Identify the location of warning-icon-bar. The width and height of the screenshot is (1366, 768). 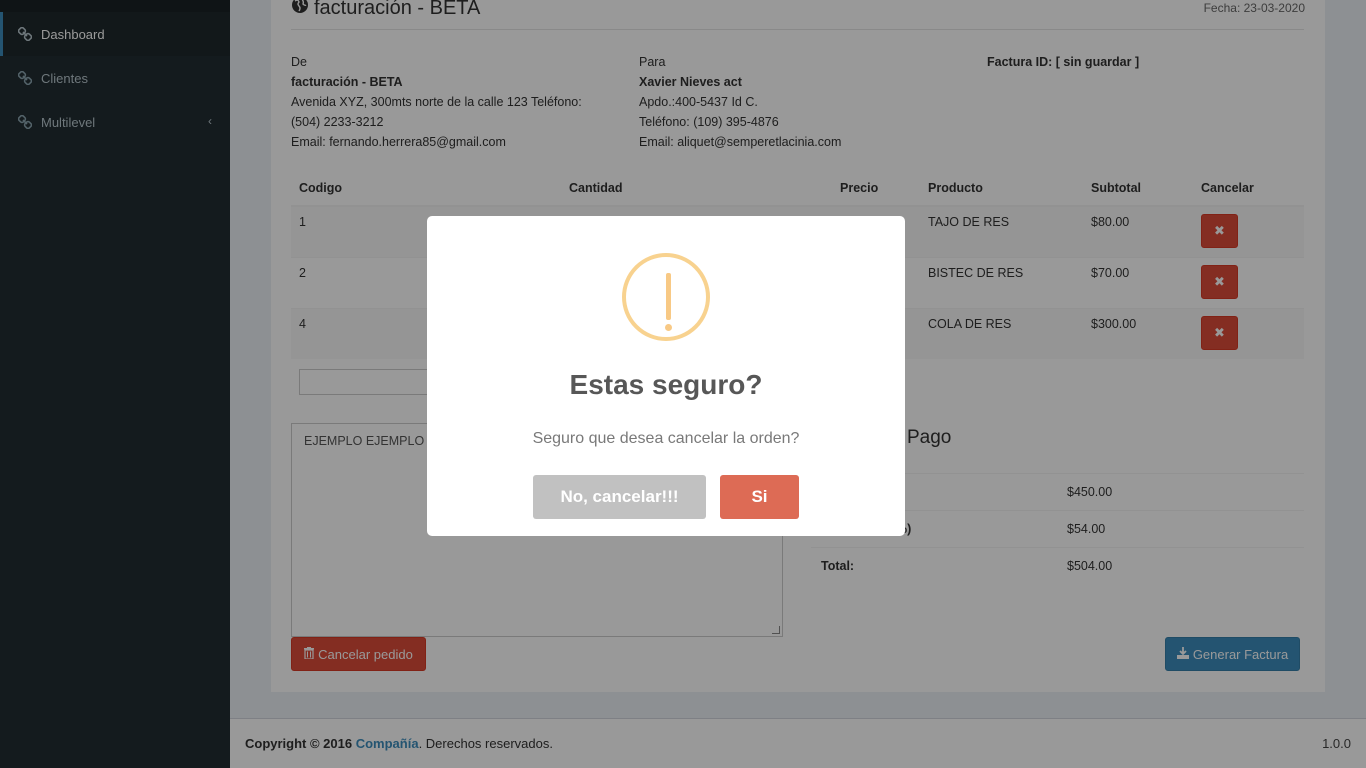
(668, 296).